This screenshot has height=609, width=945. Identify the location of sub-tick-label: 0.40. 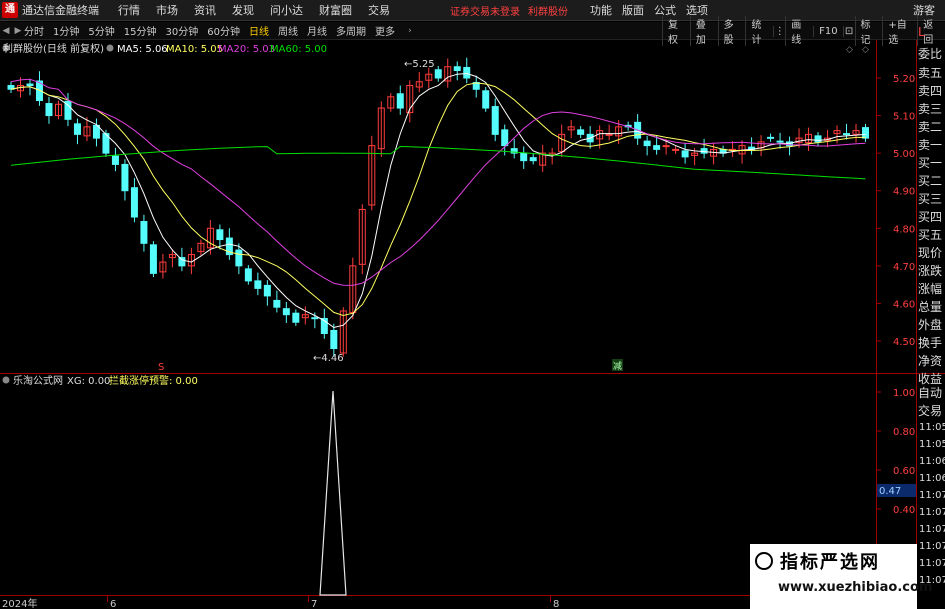
(904, 510).